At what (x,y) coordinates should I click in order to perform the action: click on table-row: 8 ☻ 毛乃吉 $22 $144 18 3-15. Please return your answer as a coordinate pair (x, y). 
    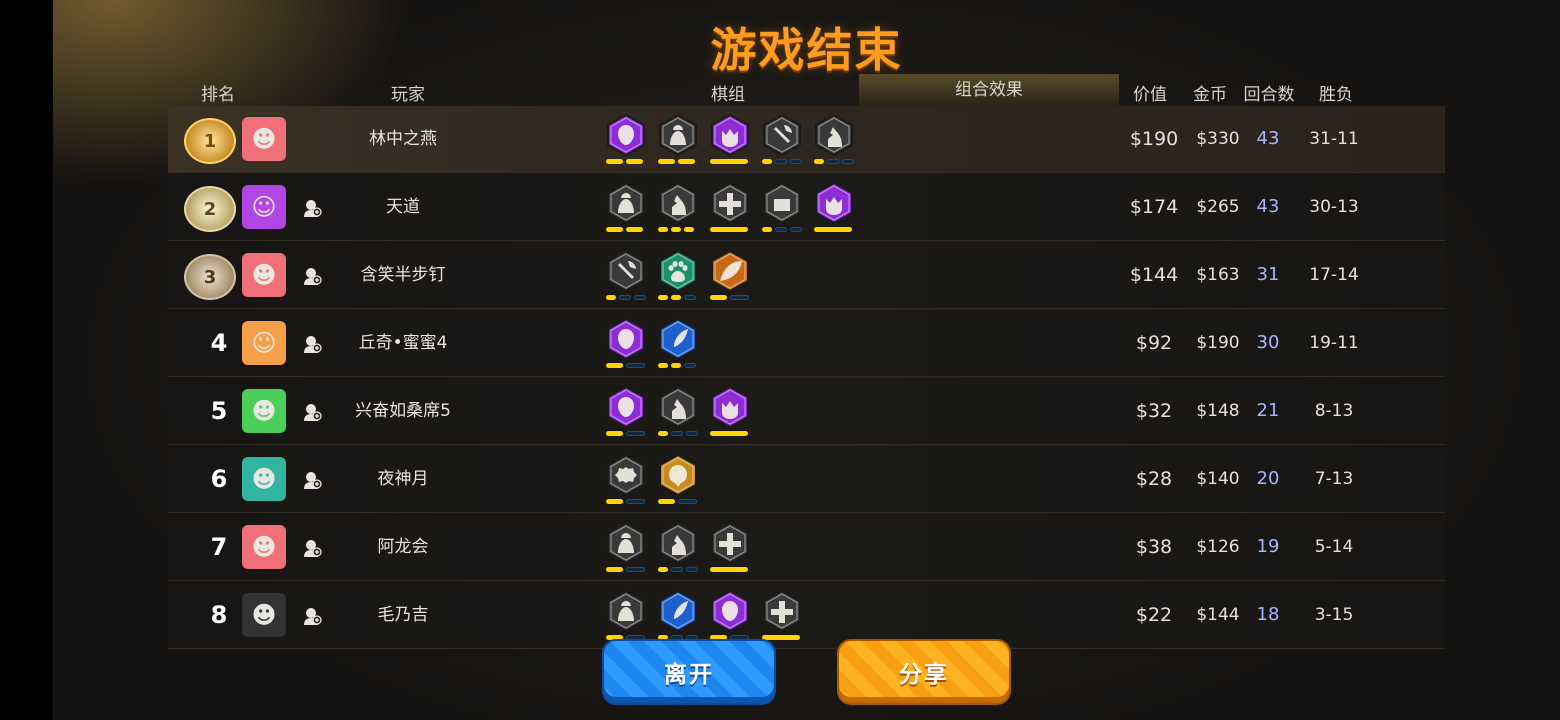
    Looking at the image, I should click on (806, 615).